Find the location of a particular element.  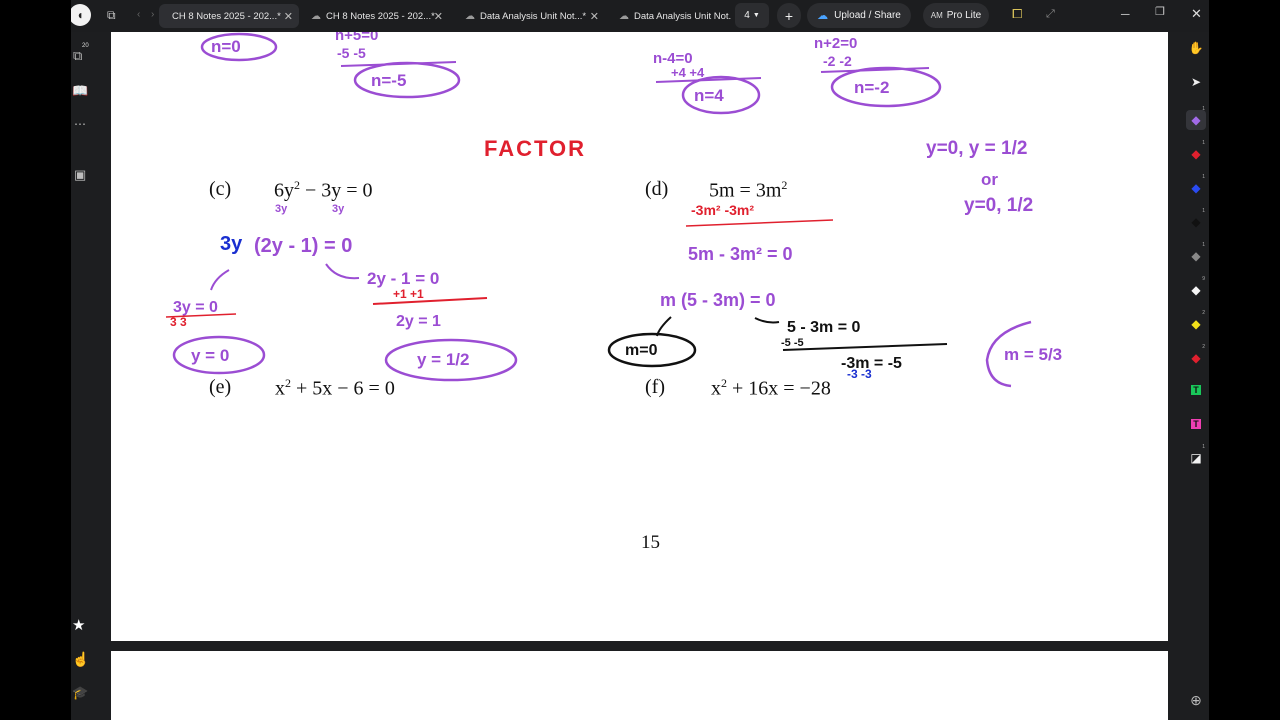

left-sidebar: ⧉ 20 📖 ⋯ ▣ ★ ☝ 🎓 is located at coordinates (80, 376).